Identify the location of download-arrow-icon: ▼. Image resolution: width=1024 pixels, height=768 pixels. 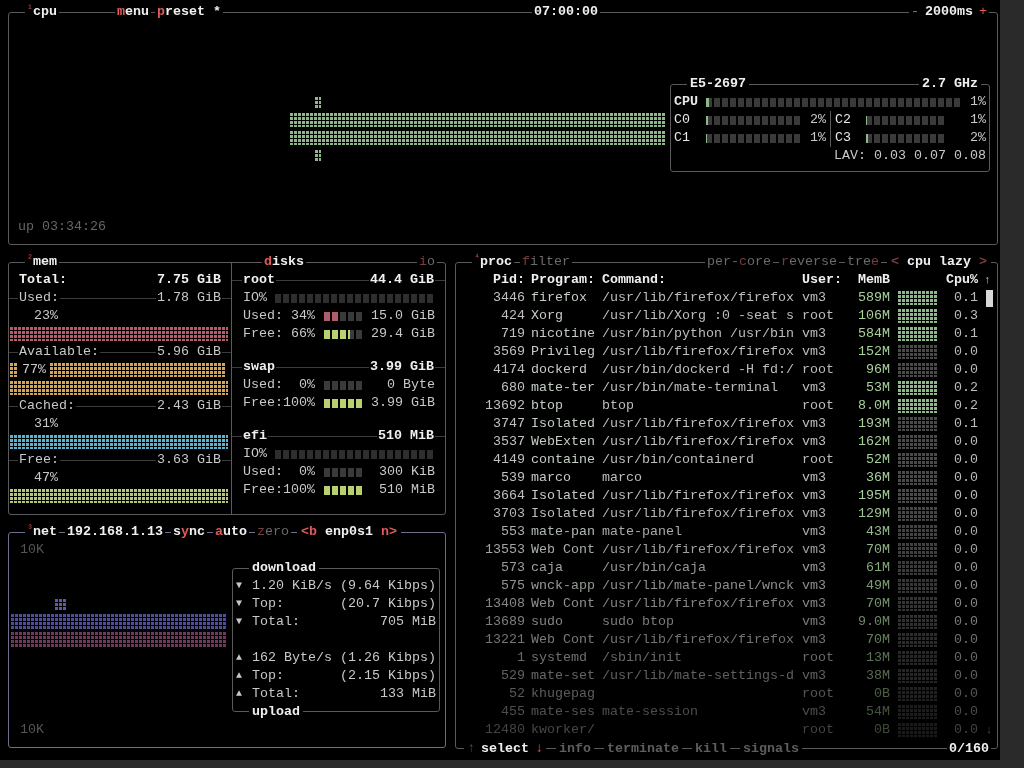
(244, 622).